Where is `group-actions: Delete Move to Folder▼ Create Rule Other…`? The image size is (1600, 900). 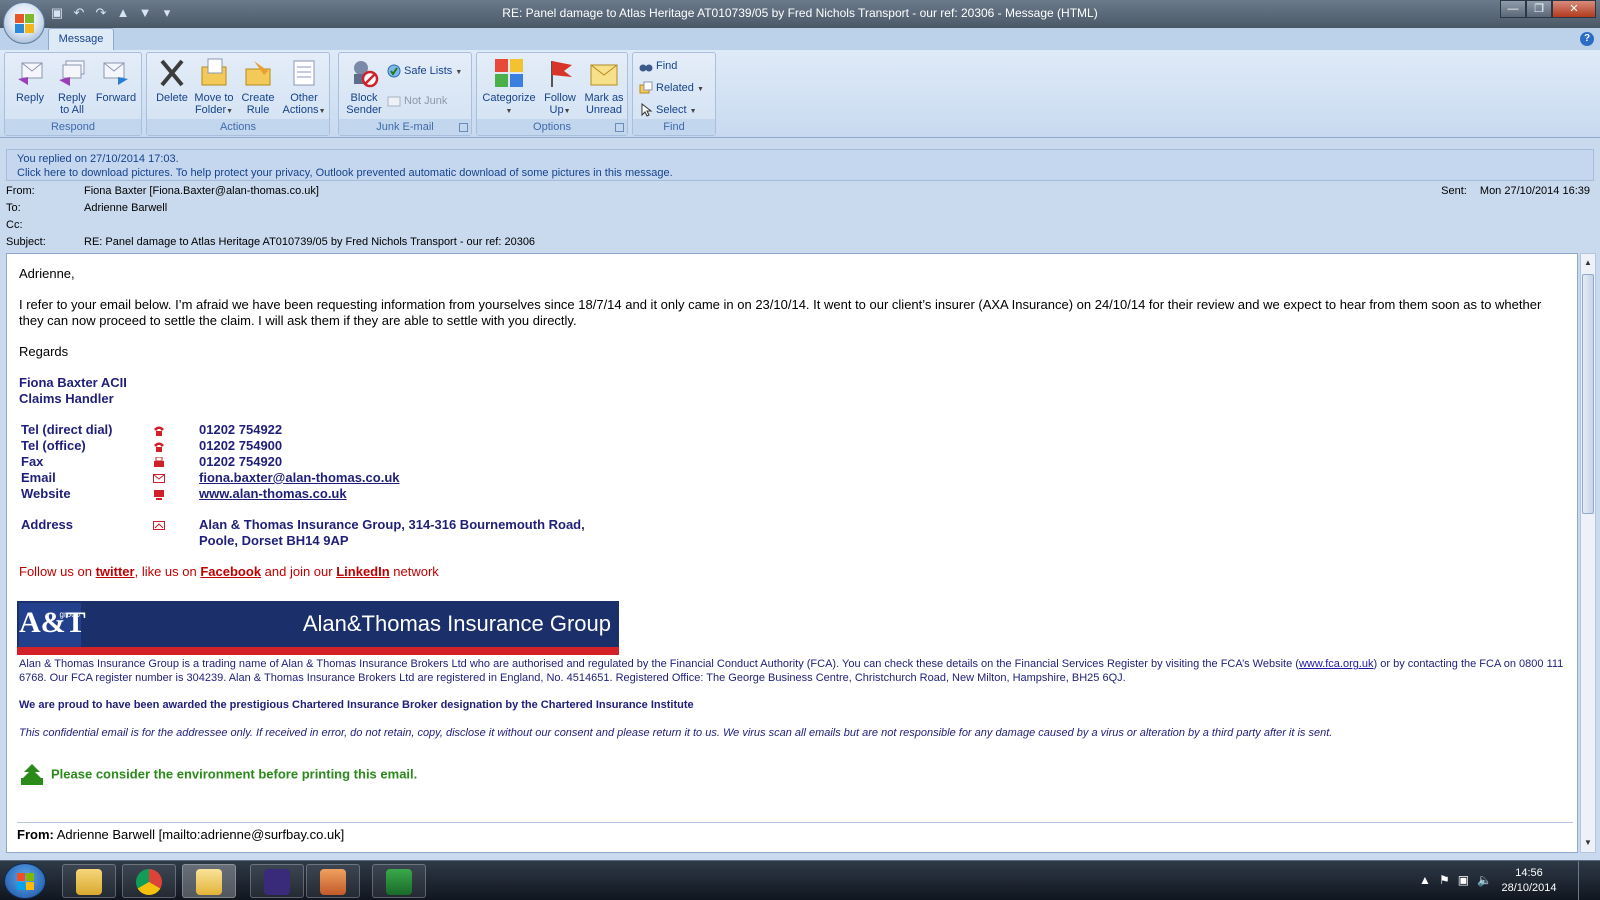 group-actions: Delete Move to Folder▼ Create Rule Other… is located at coordinates (238, 94).